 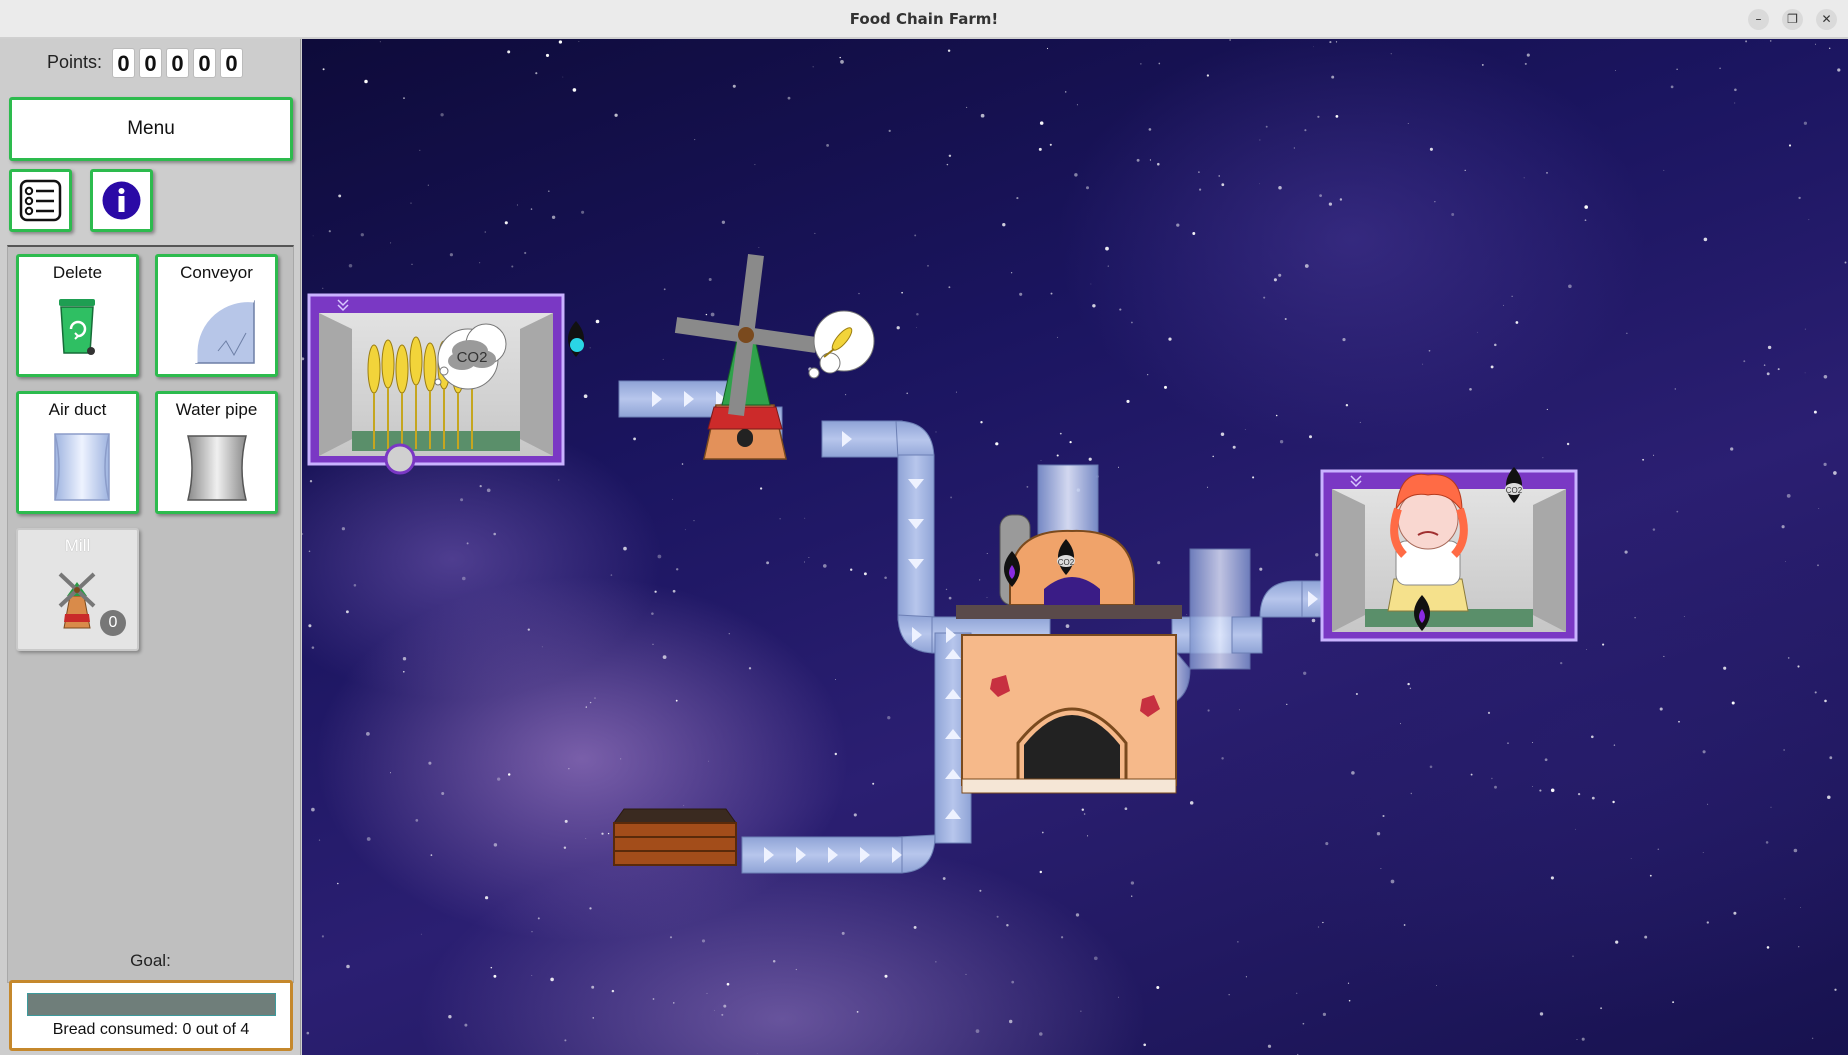 I want to click on water-pipe-icon, so click(x=217, y=468).